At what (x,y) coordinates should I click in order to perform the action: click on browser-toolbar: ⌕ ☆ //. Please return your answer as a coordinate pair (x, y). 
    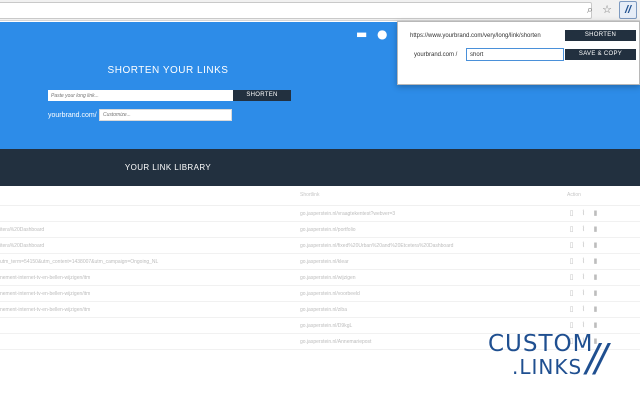
    Looking at the image, I should click on (320, 10).